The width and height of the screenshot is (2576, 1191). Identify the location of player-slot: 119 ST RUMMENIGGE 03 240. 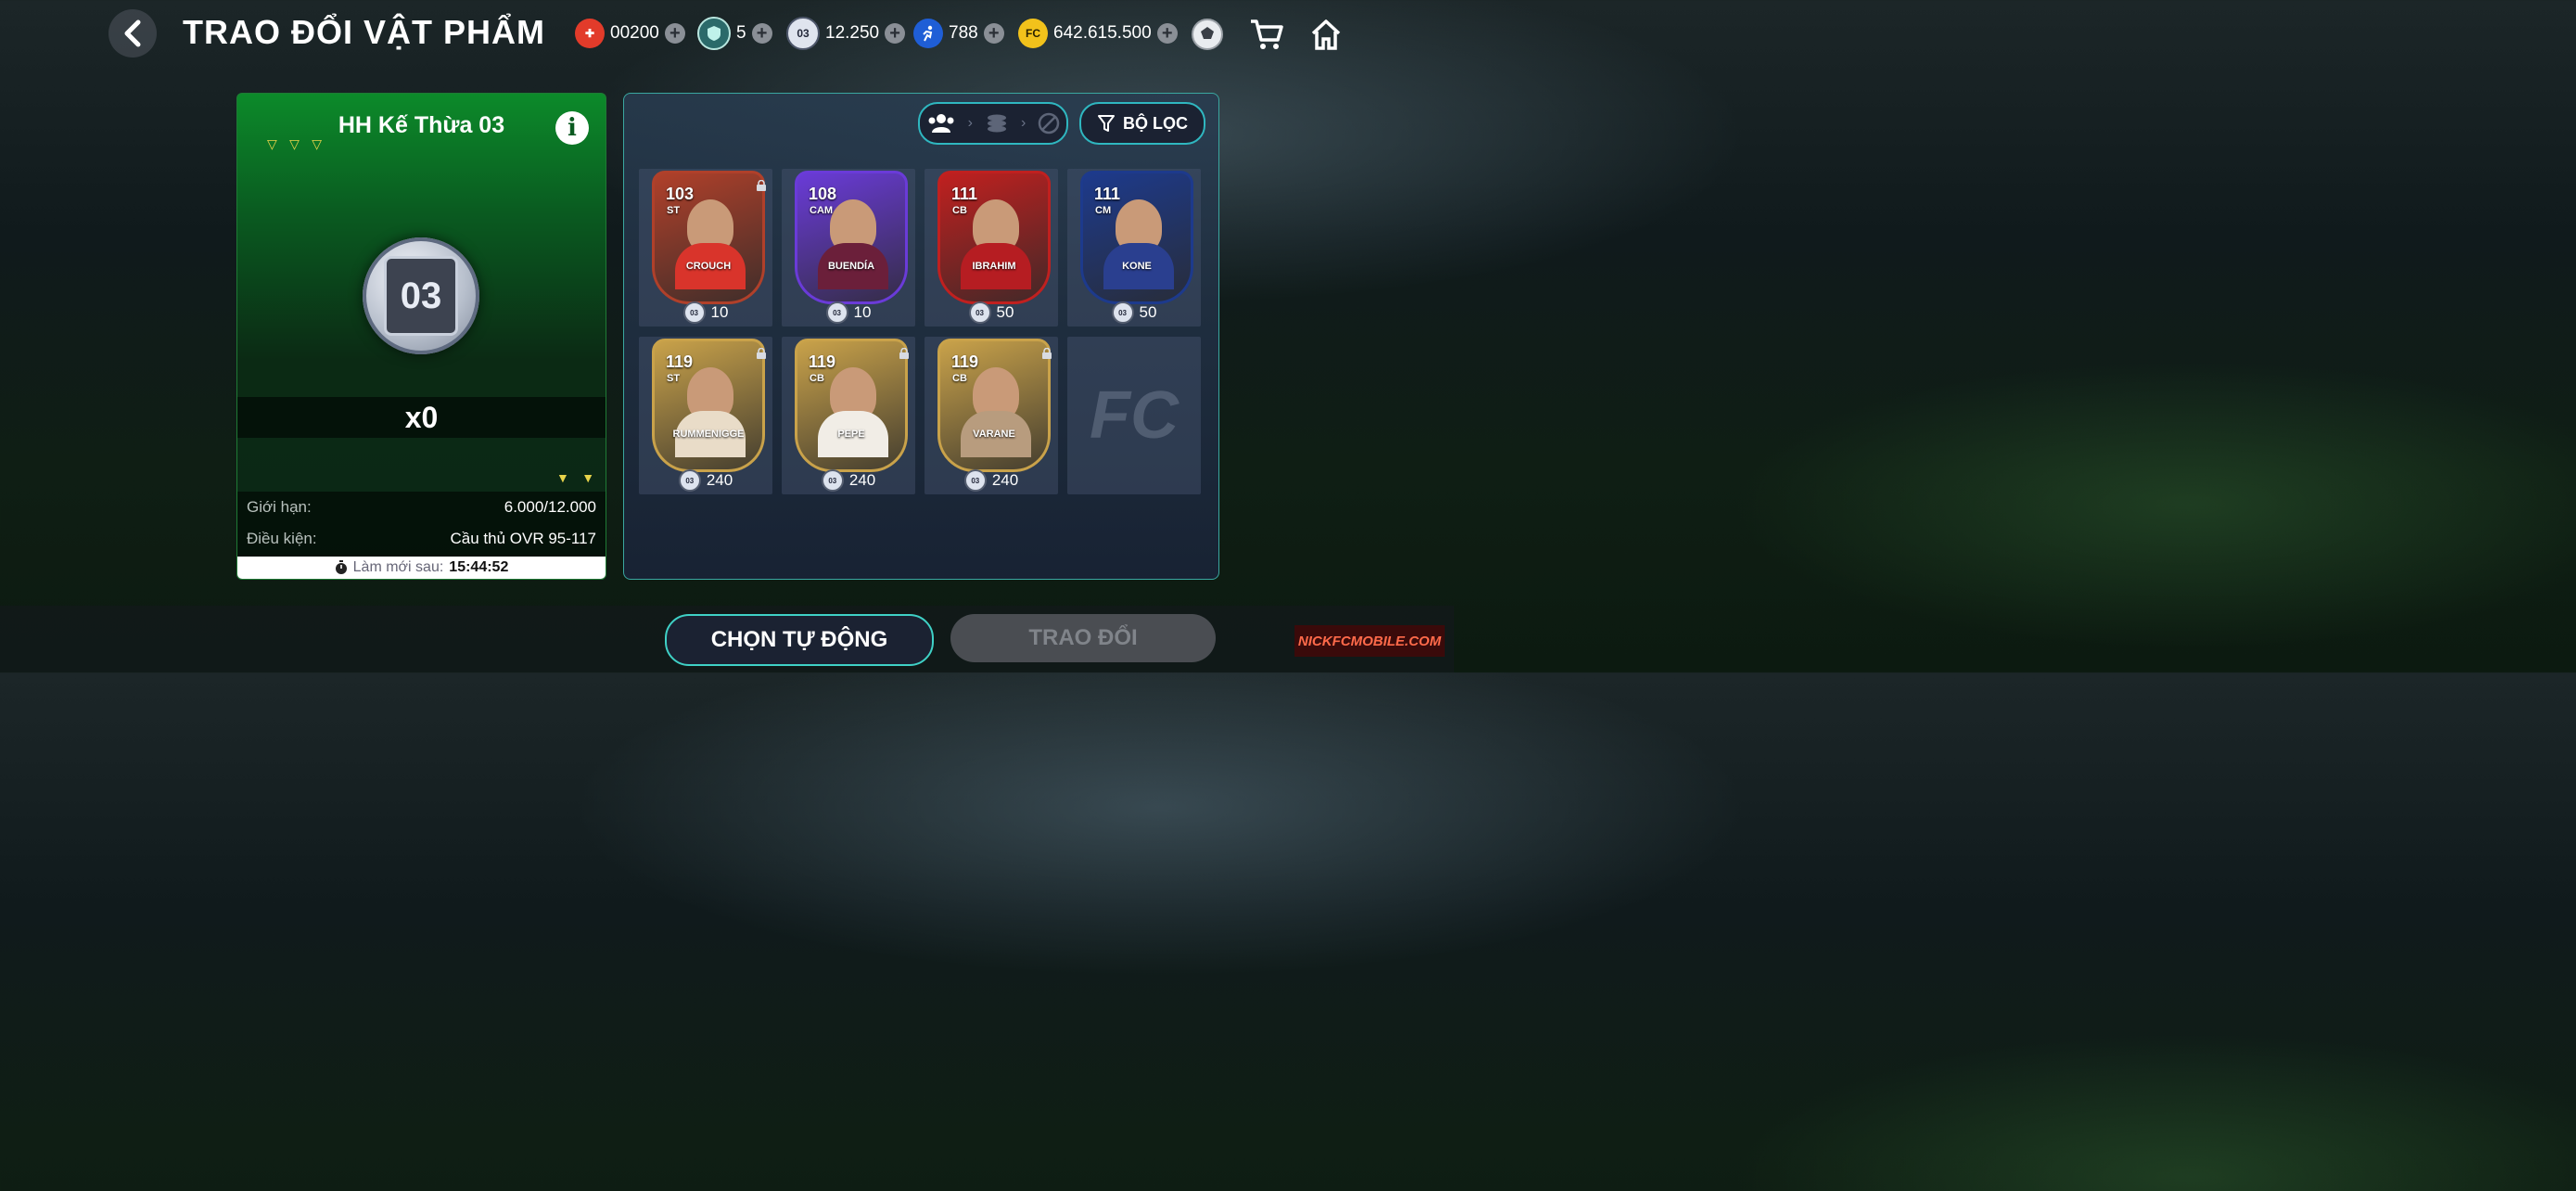
(705, 415).